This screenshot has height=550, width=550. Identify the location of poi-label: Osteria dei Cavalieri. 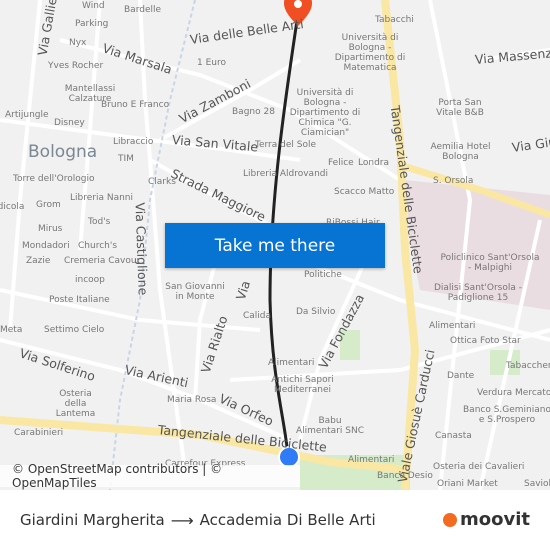
(479, 467).